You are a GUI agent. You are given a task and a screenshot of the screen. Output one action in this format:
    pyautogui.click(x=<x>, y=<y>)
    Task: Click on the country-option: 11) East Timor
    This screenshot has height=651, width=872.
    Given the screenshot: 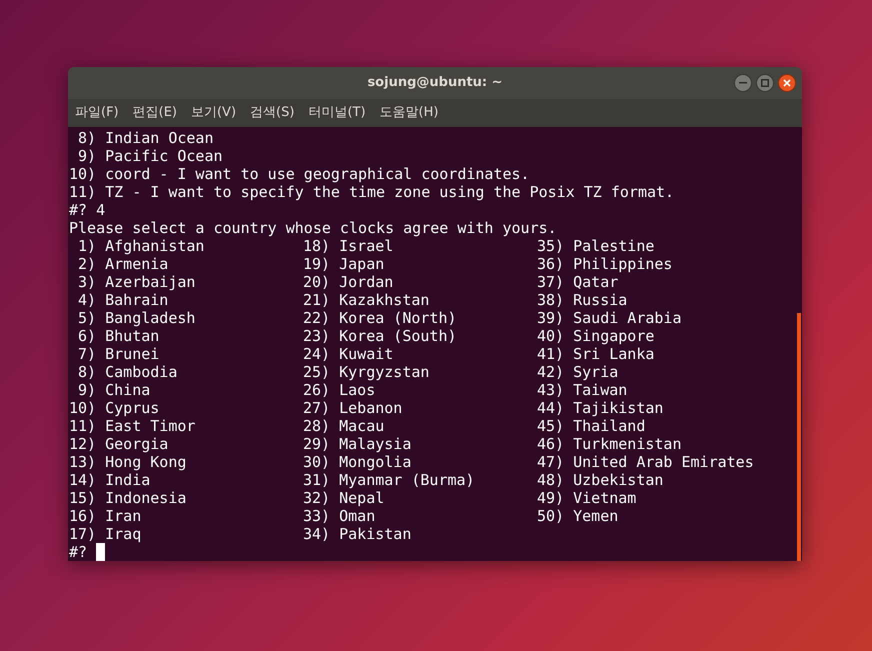 What is the action you would take?
    pyautogui.click(x=186, y=426)
    